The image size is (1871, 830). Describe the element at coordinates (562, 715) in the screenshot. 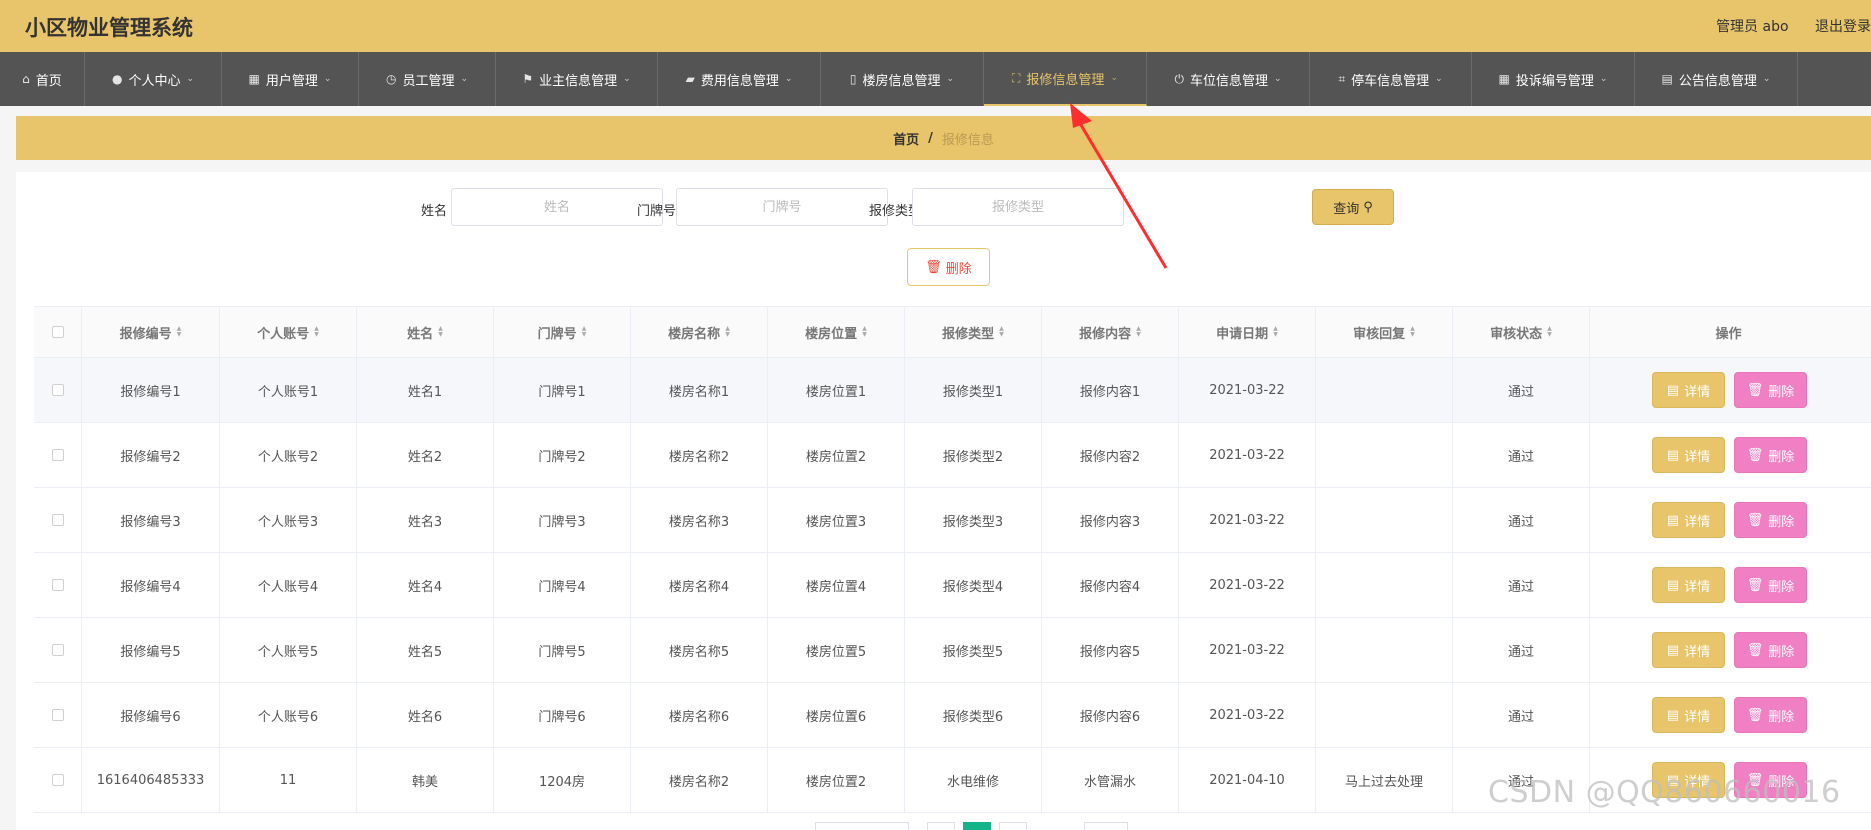

I see `table-cell: 门牌号6` at that location.